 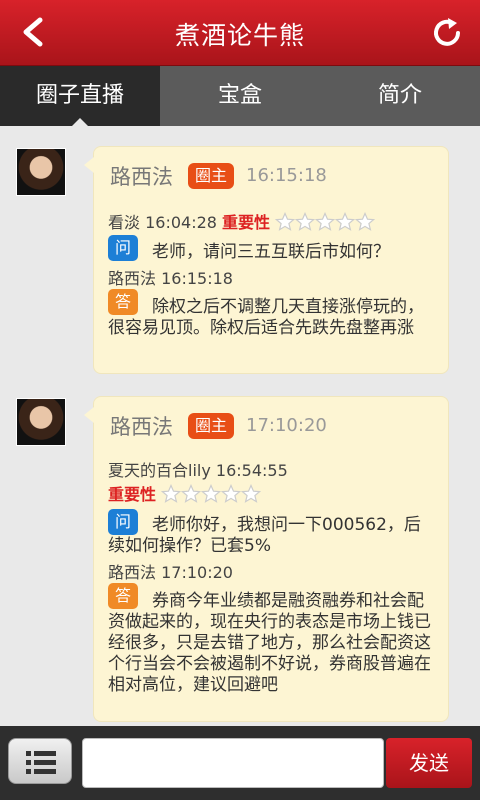 I want to click on asker-info: 夏天的百合lily 16:54:55, so click(x=198, y=470).